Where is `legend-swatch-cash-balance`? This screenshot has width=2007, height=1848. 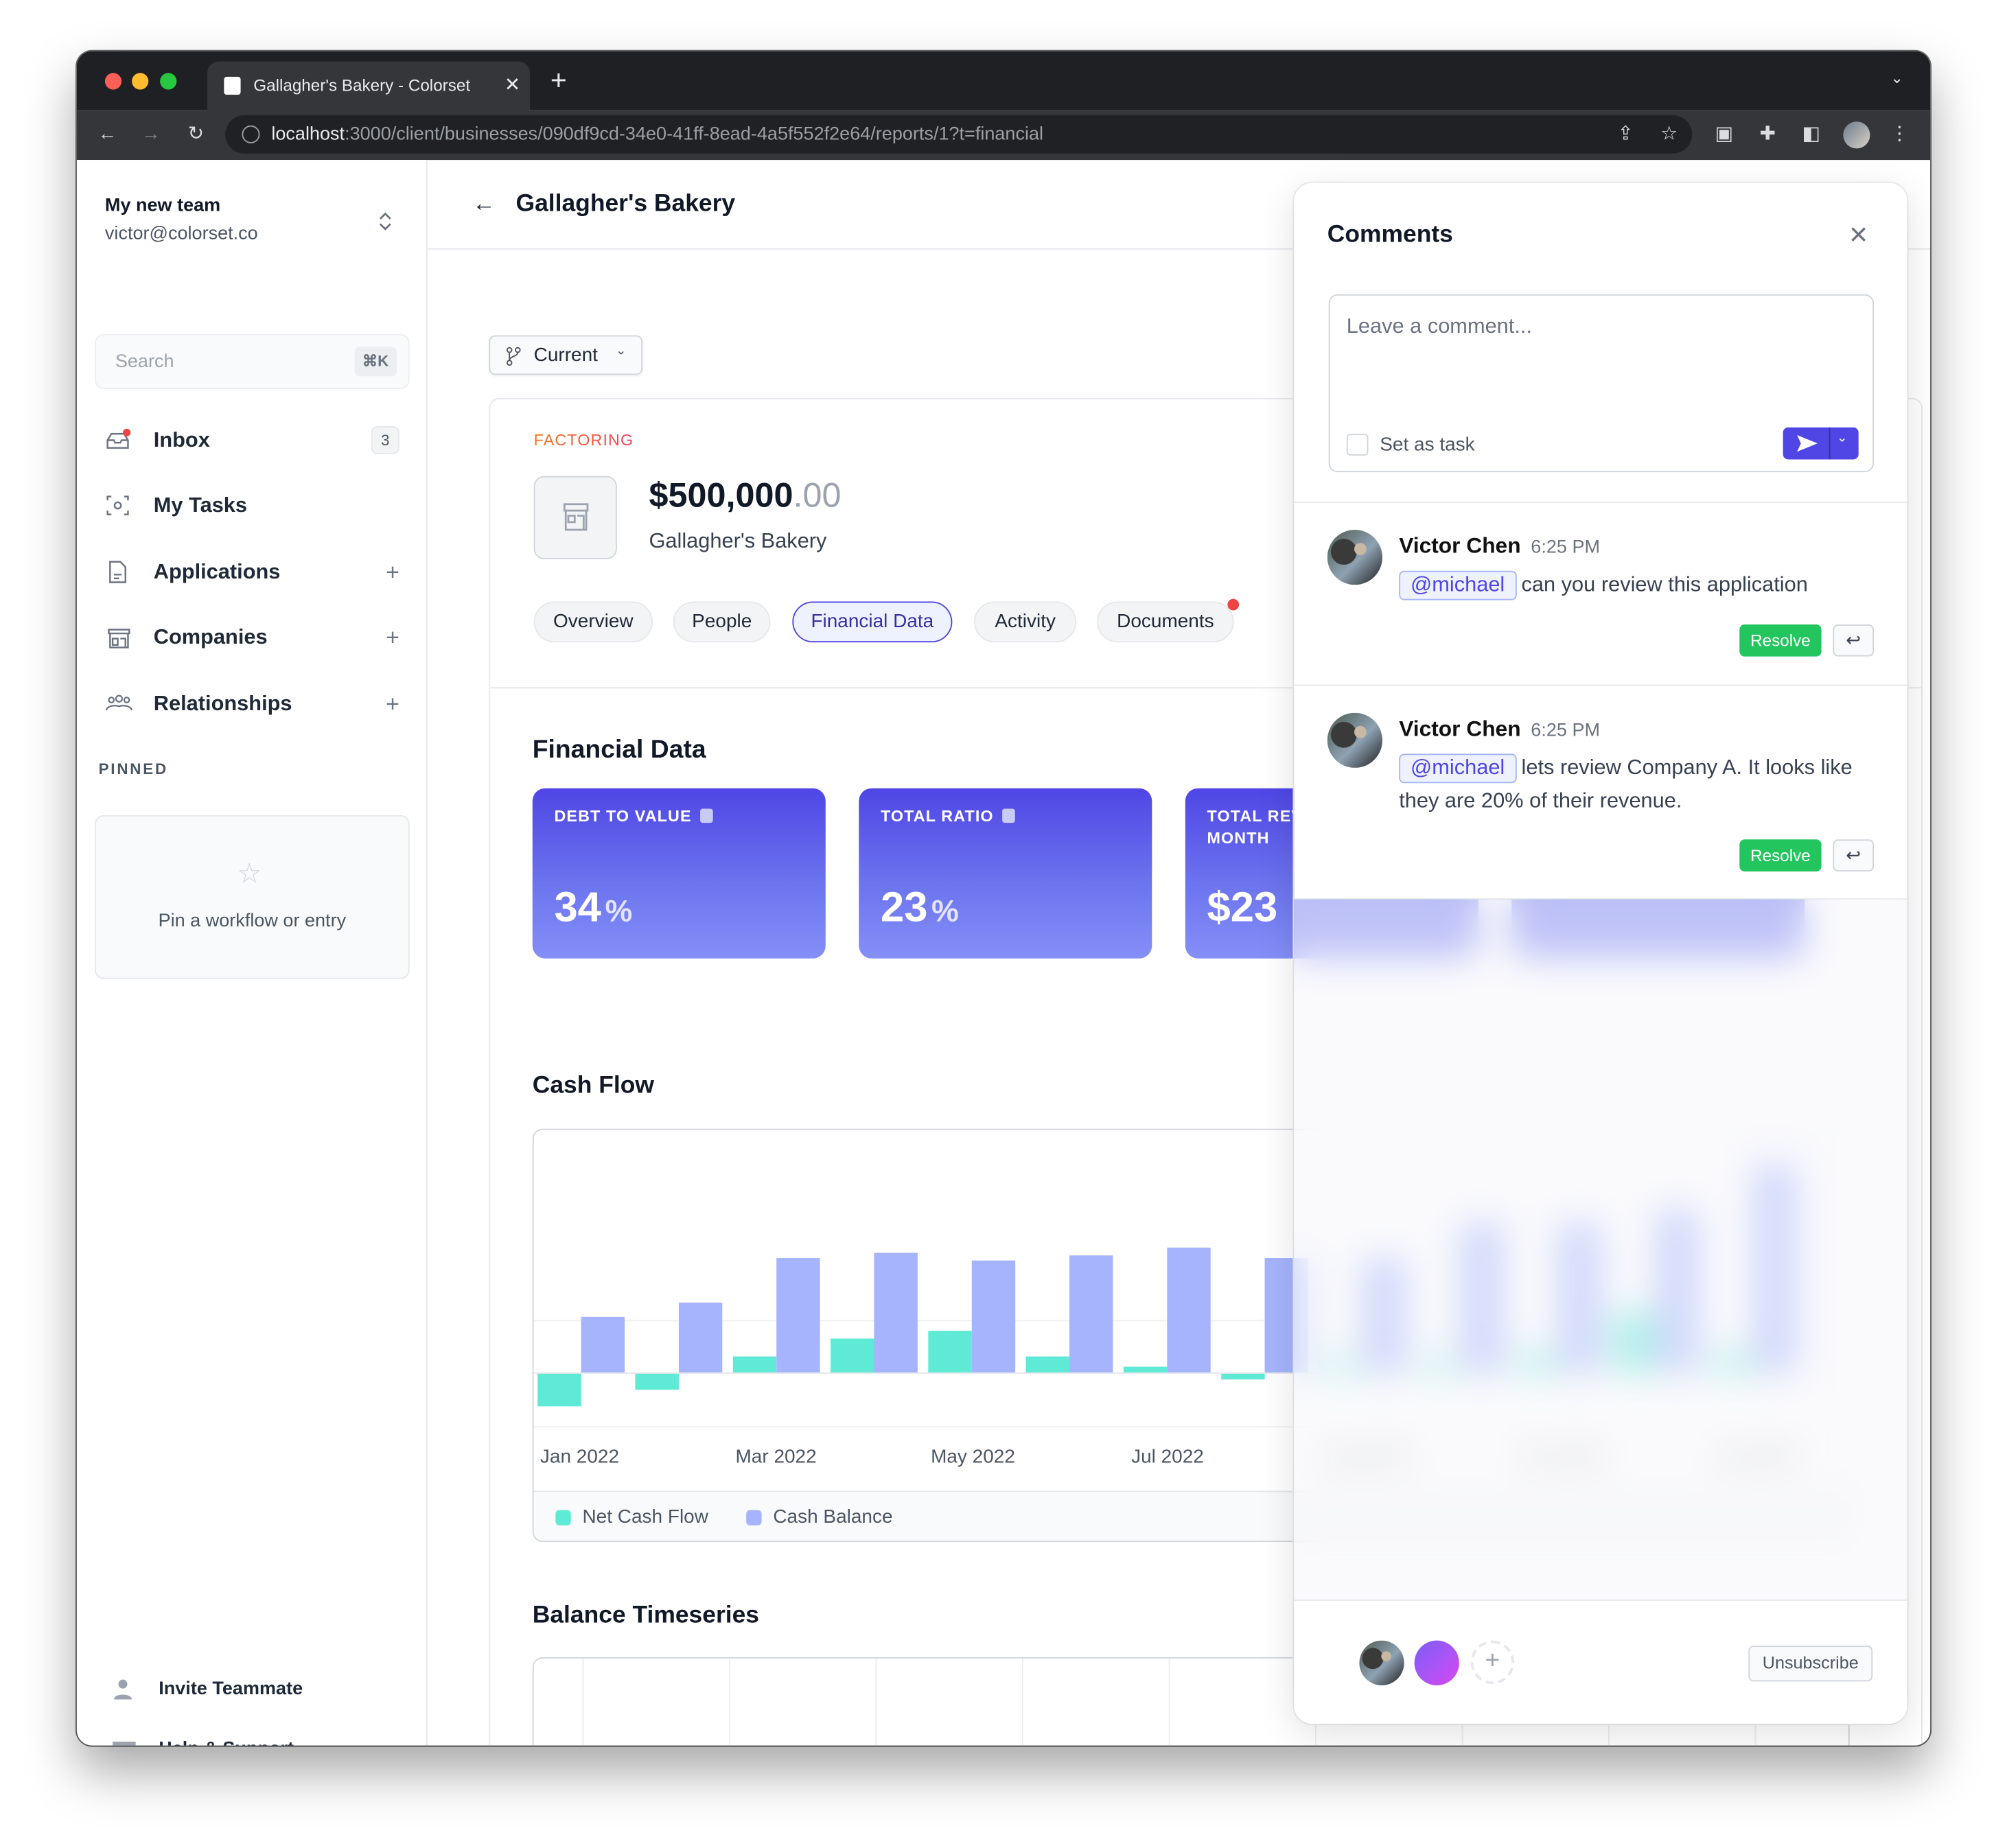 legend-swatch-cash-balance is located at coordinates (754, 1517).